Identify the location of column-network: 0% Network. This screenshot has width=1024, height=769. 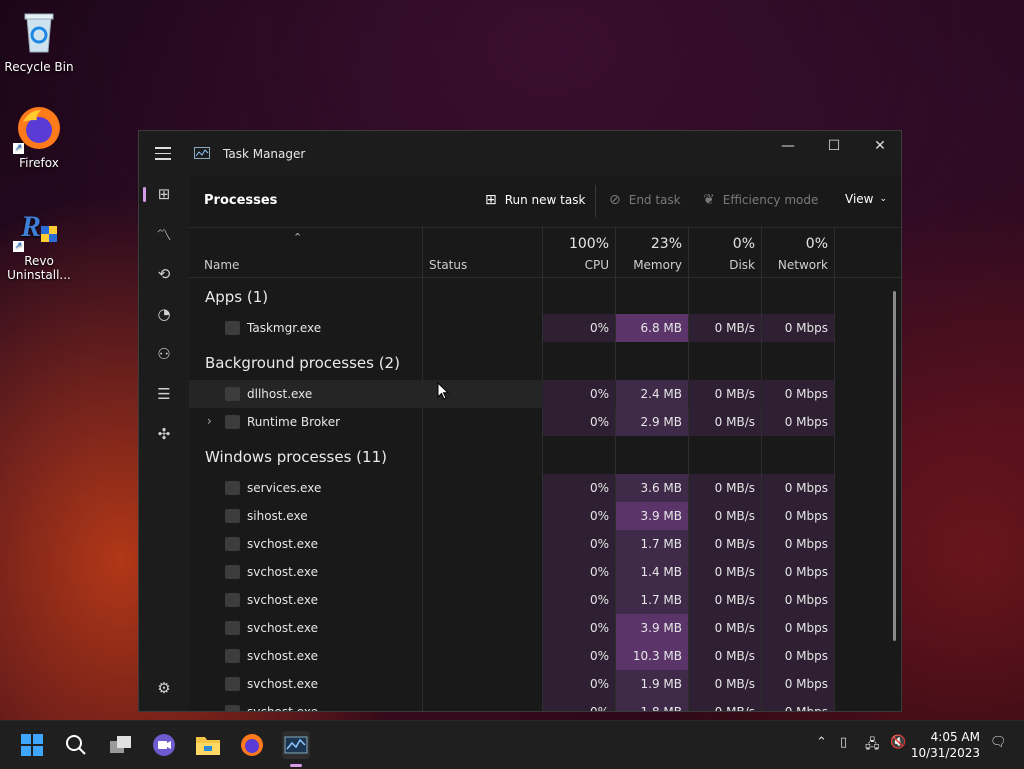
(798, 252).